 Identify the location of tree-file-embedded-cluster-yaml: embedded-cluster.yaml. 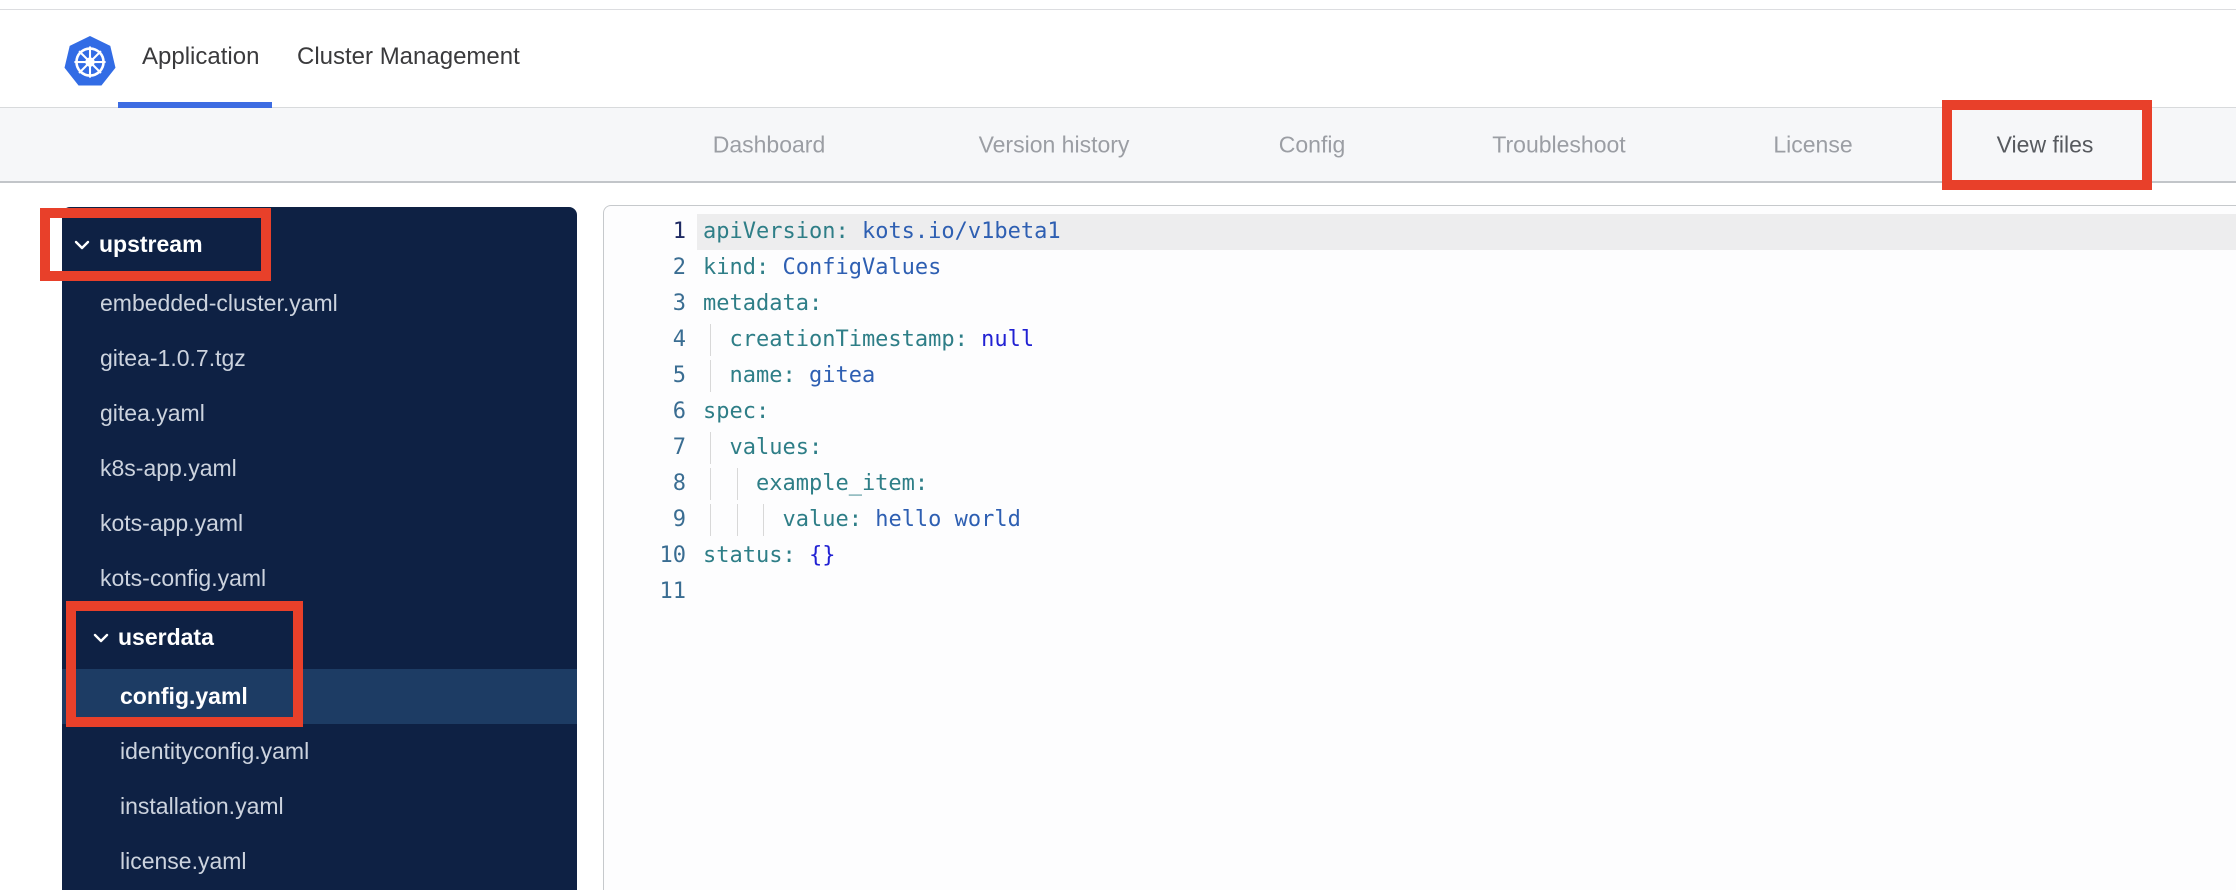
(319, 303).